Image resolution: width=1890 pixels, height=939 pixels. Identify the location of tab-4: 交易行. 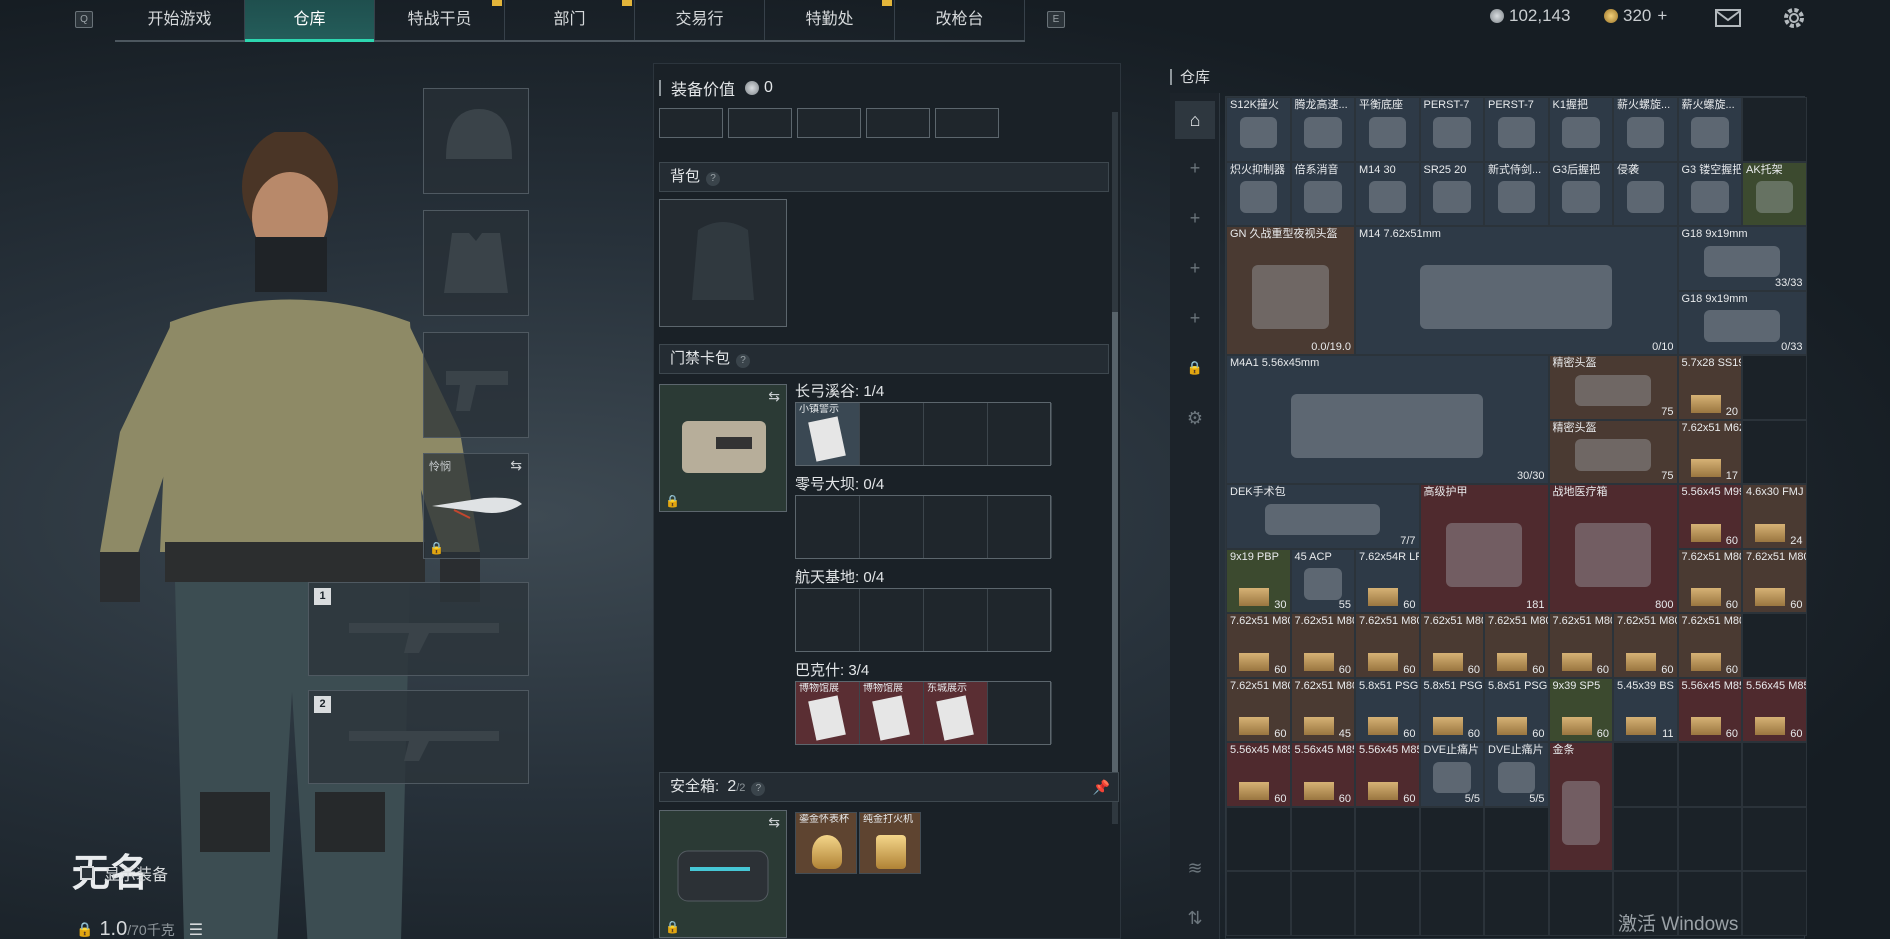
(700, 20).